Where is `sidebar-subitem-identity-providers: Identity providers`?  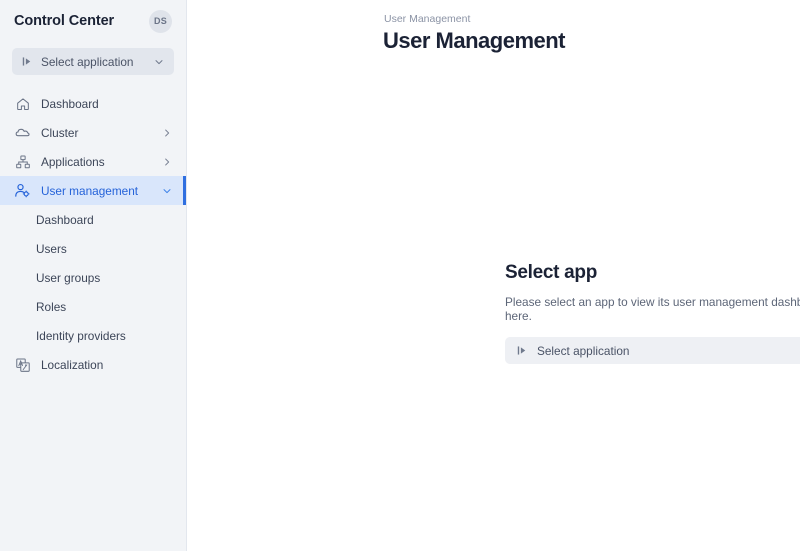 sidebar-subitem-identity-providers: Identity providers is located at coordinates (93, 335).